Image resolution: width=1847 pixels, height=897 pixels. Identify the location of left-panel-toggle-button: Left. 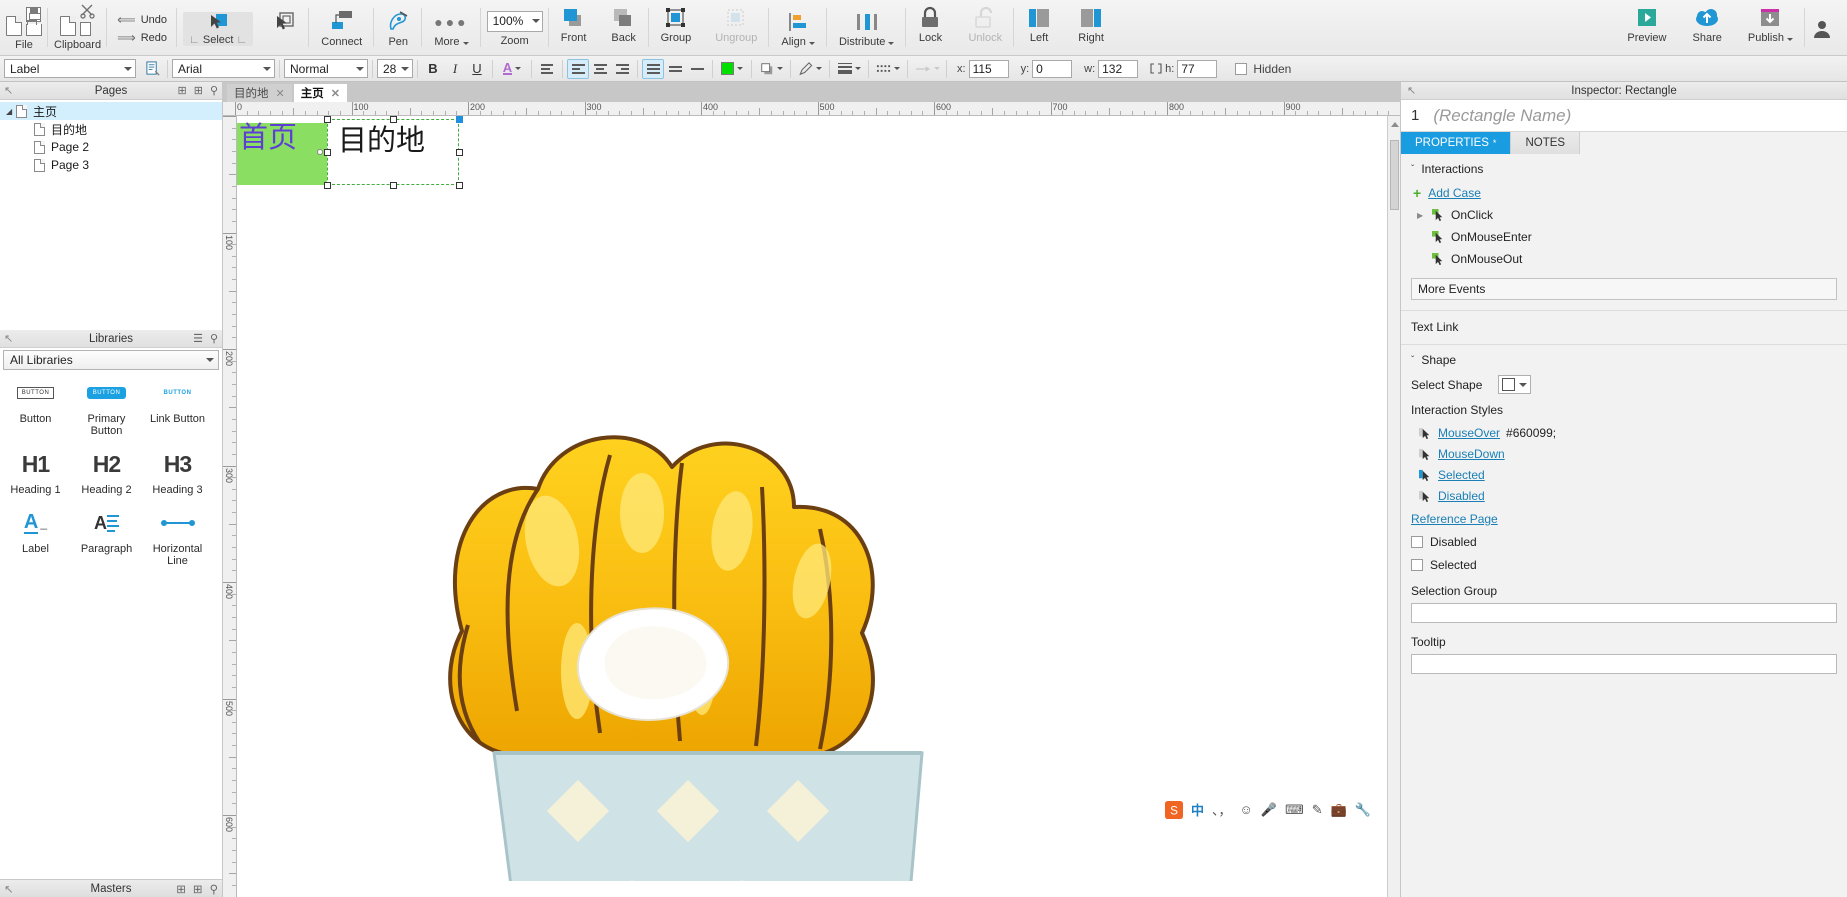
(1039, 25).